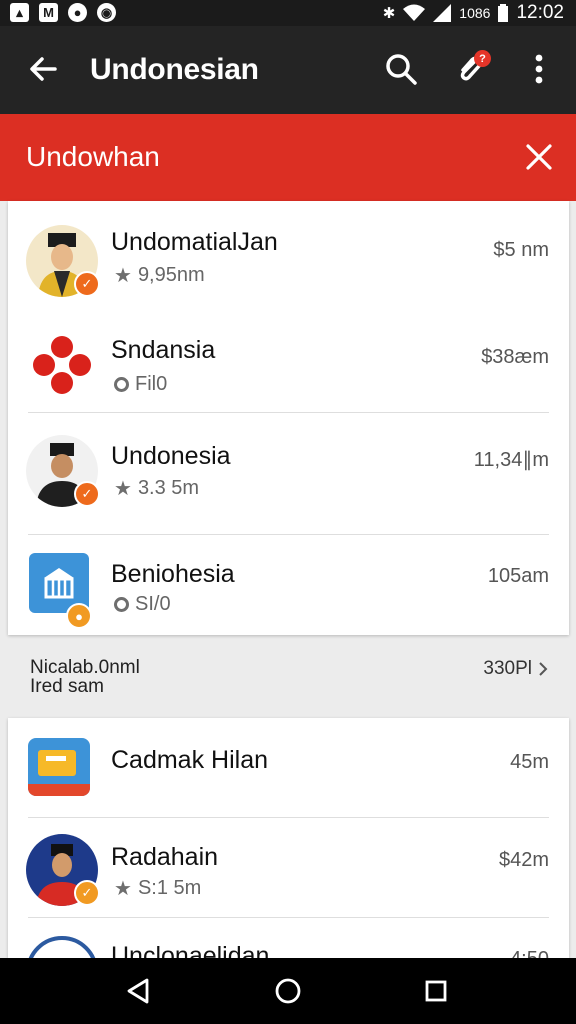  I want to click on list-item: Sndansia Fil0 $38æm, so click(288, 360).